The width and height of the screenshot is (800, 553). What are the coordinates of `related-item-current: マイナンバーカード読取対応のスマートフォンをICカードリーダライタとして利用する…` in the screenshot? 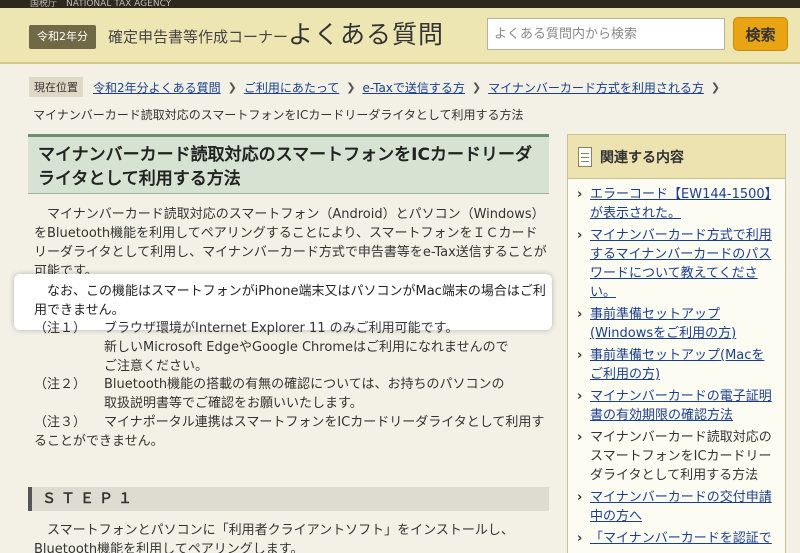 It's located at (676, 456).